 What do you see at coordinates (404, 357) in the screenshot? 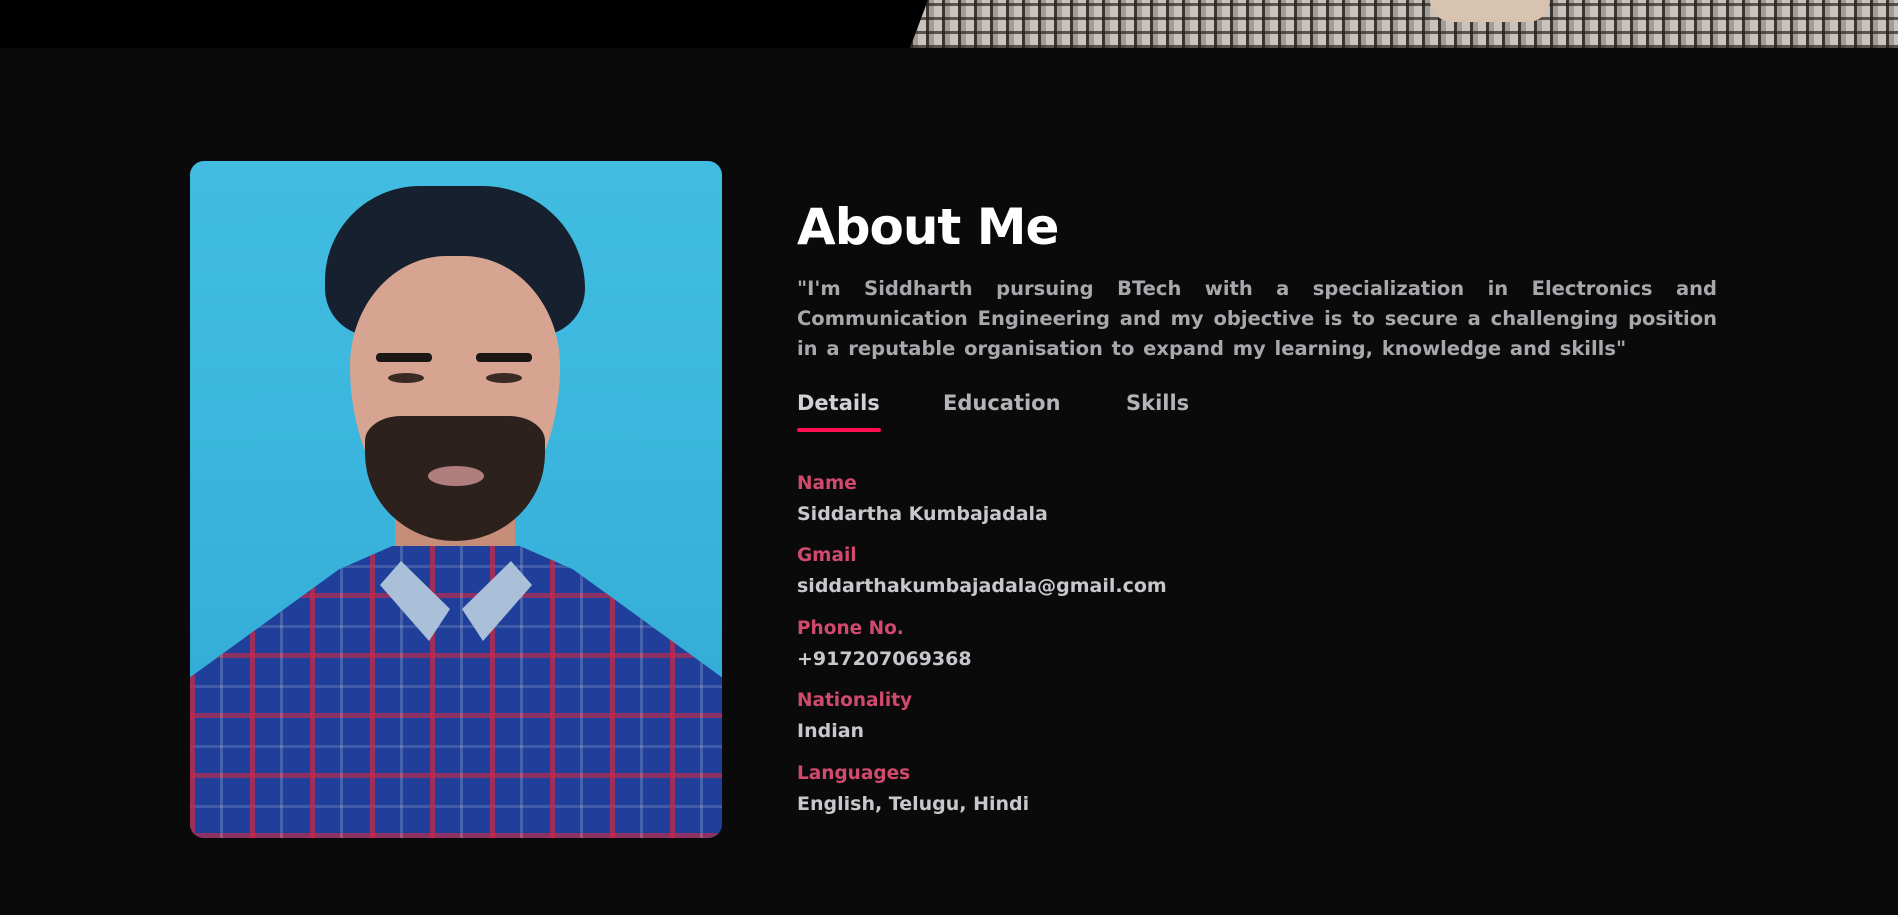
I see `photo-brow-left` at bounding box center [404, 357].